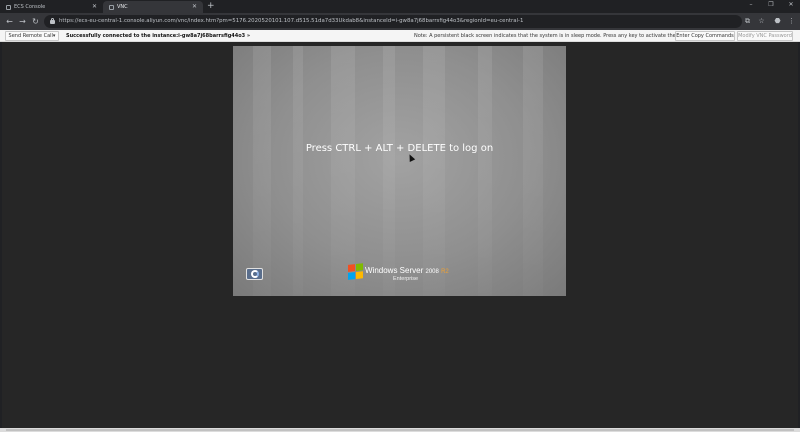 Image resolution: width=800 pixels, height=432 pixels. What do you see at coordinates (356, 272) in the screenshot?
I see `windows-logo-icon` at bounding box center [356, 272].